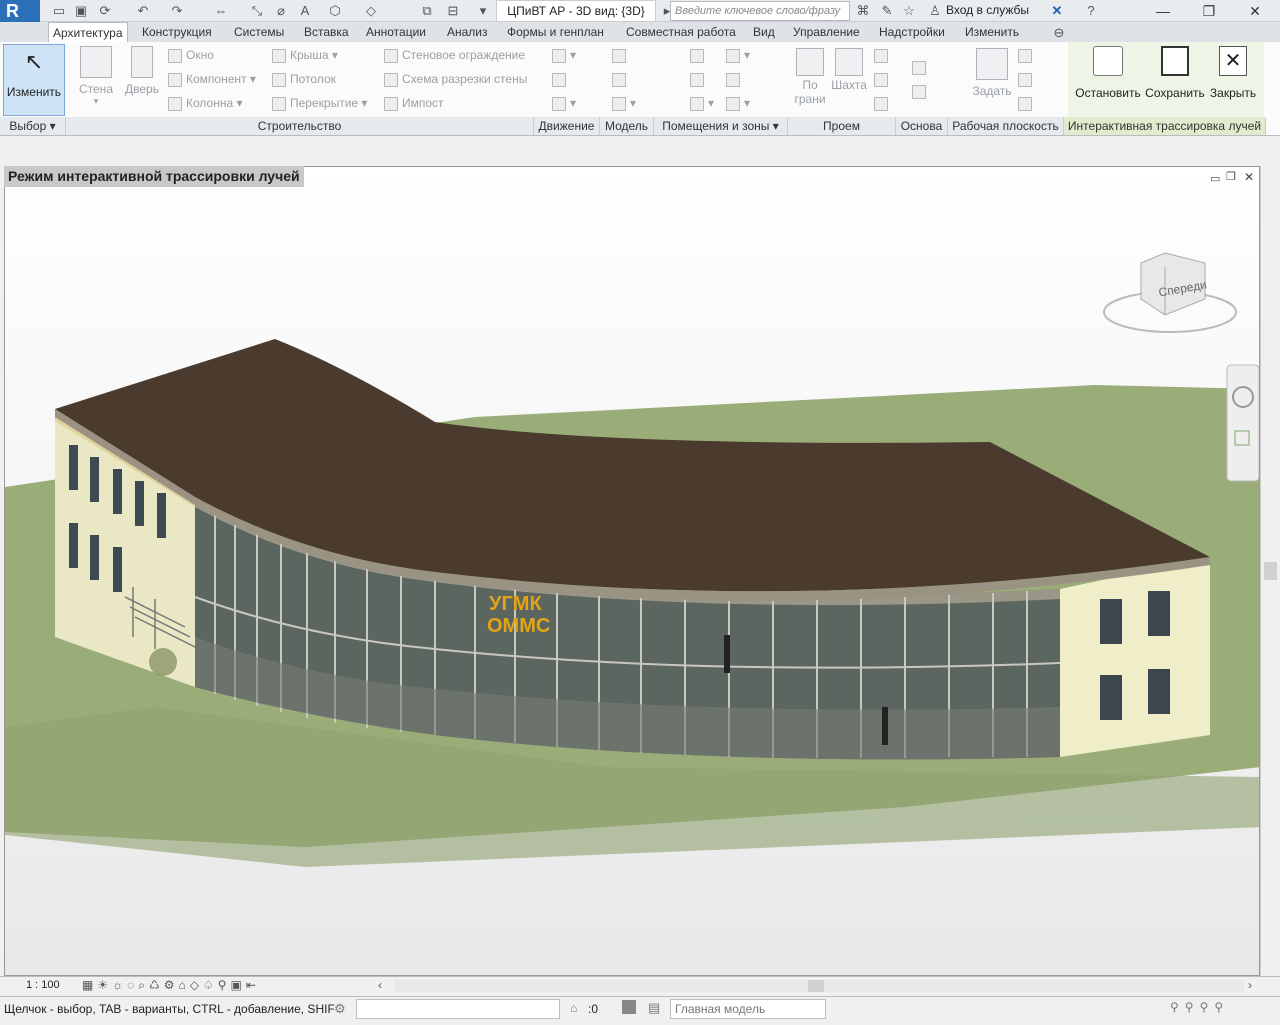 The height and width of the screenshot is (1025, 1280). What do you see at coordinates (305, 55) in the screenshot?
I see `roof-button: Крыша ▾` at bounding box center [305, 55].